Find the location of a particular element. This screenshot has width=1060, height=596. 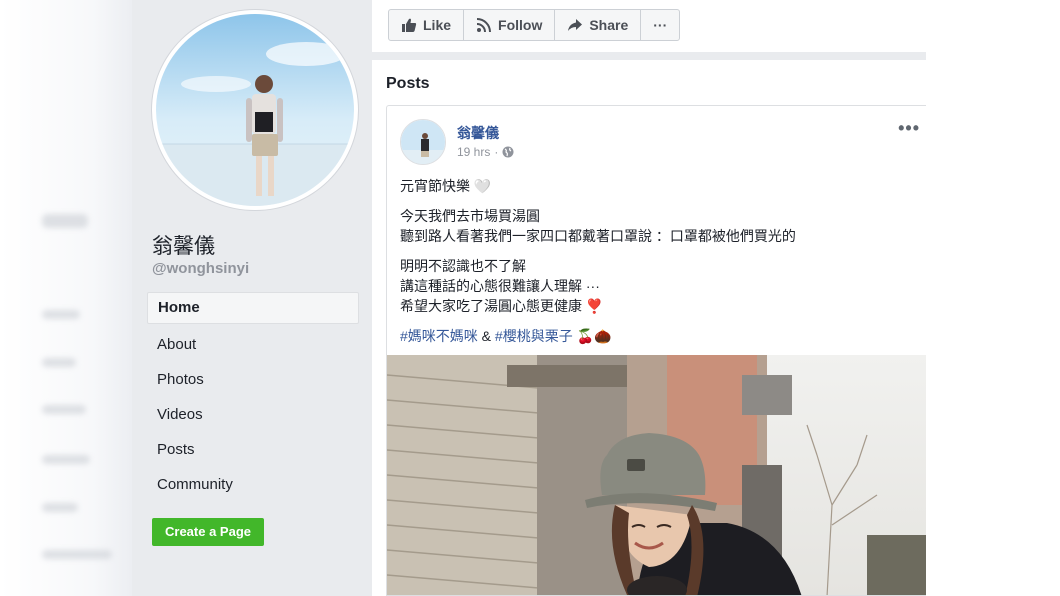

nav-item-photos: Photos is located at coordinates (253, 379).